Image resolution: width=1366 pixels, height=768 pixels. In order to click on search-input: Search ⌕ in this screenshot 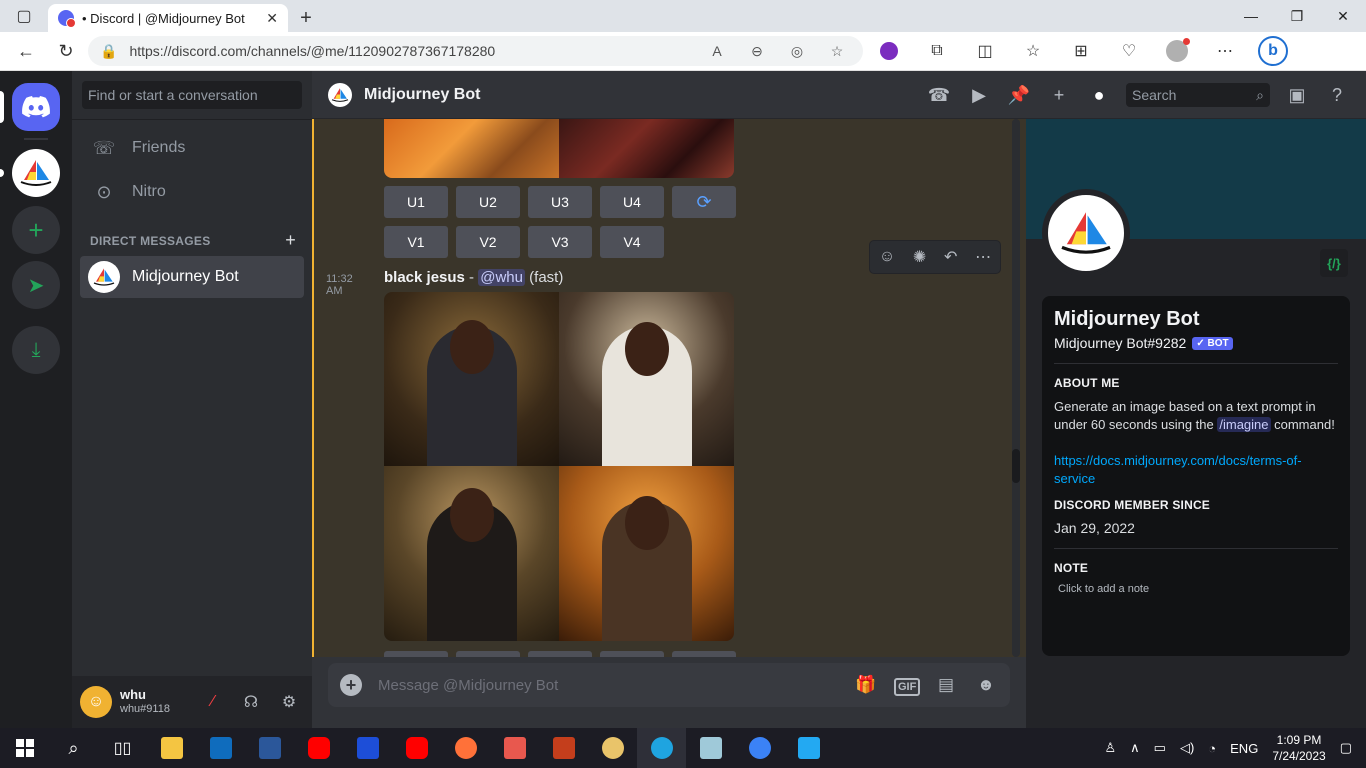, I will do `click(1198, 95)`.